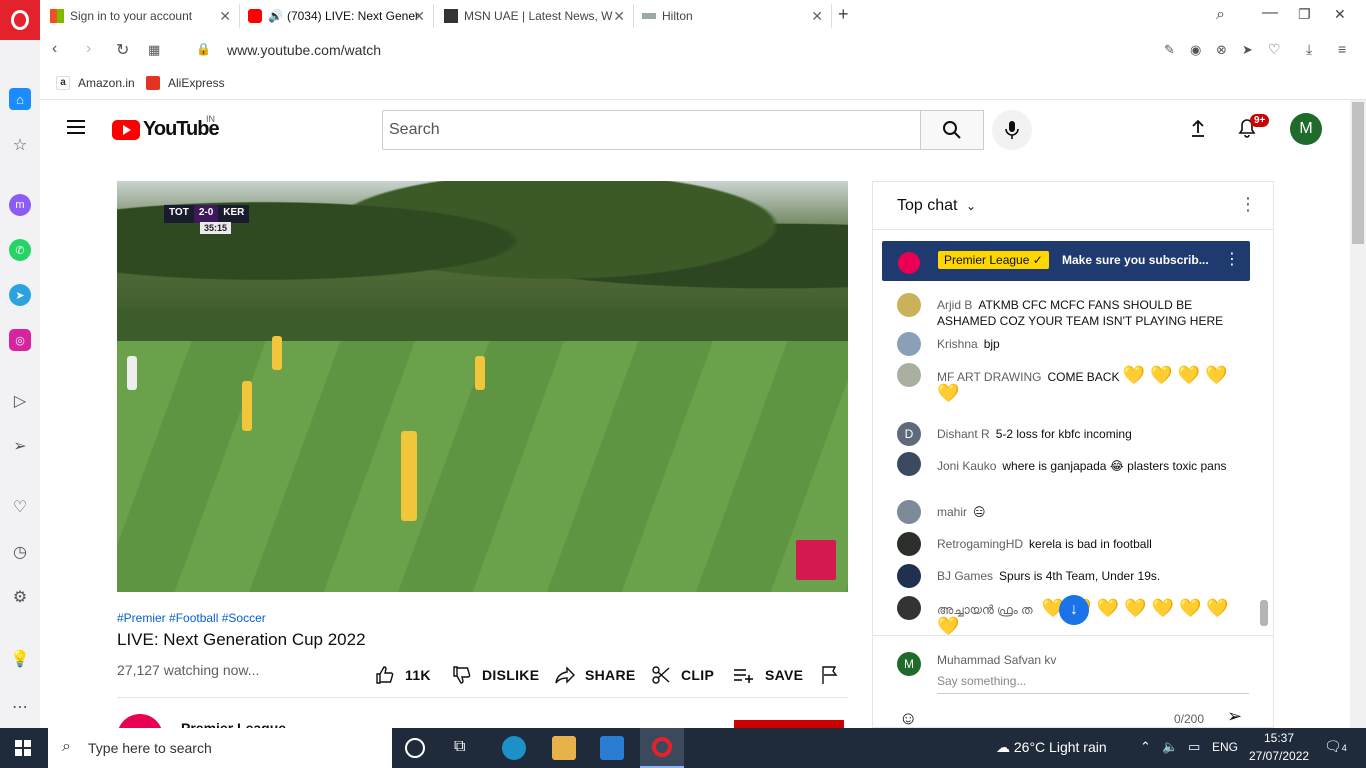 The width and height of the screenshot is (1366, 768). What do you see at coordinates (1198, 128) in the screenshot?
I see `create-upload-icon` at bounding box center [1198, 128].